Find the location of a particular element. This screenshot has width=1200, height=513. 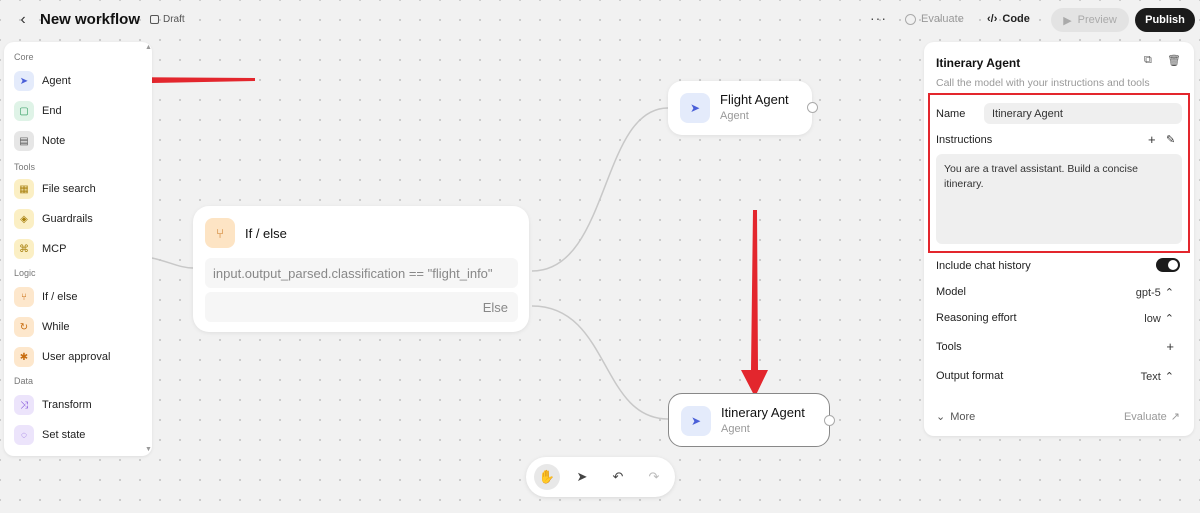

reasoning-label: Reasoning effort is located at coordinates (976, 318).